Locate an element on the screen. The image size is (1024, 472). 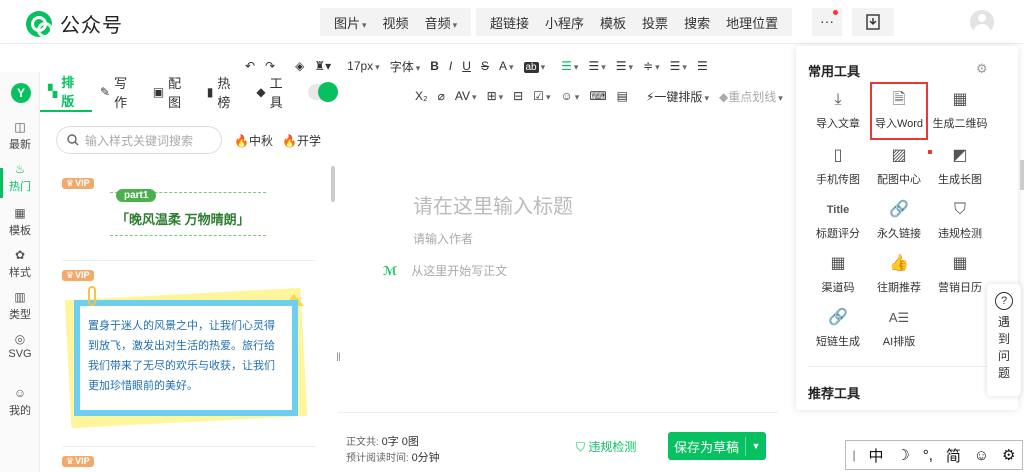
nav-item-latest: ◫ 最新 is located at coordinates (20, 136).